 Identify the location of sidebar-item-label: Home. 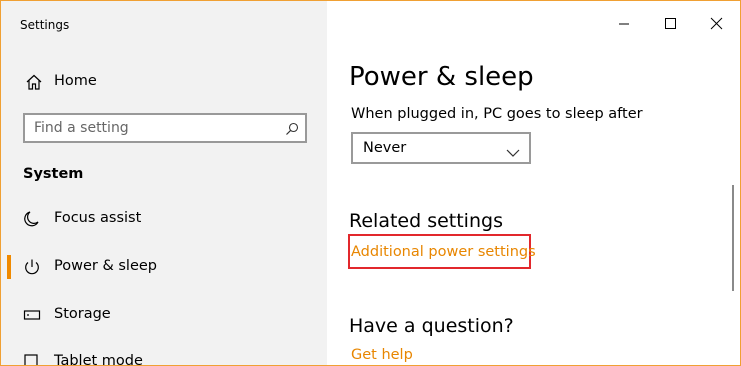
(75, 81).